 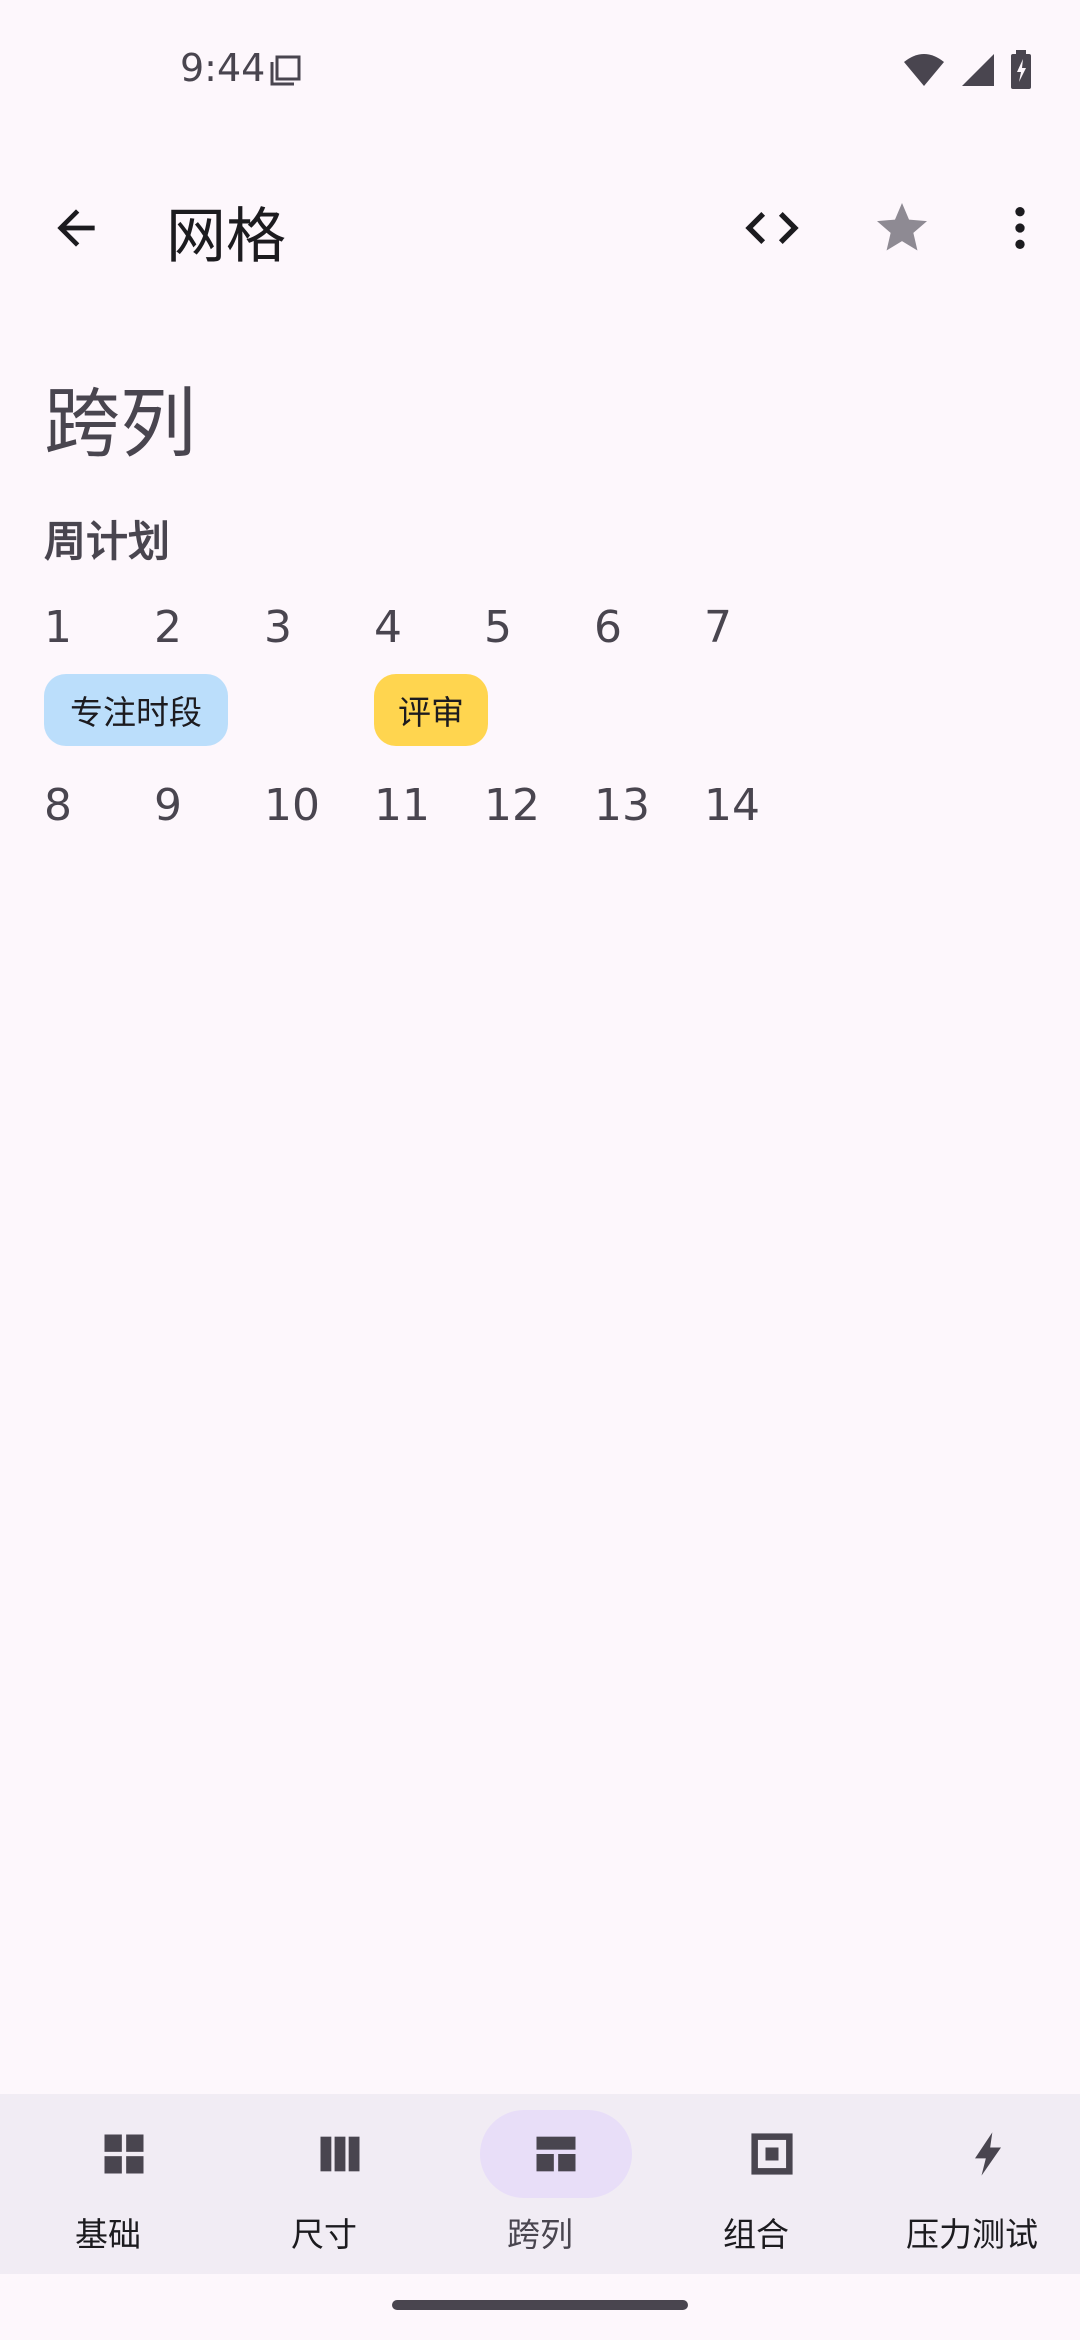 I want to click on nav-item-basic: 基础, so click(x=108, y=2184).